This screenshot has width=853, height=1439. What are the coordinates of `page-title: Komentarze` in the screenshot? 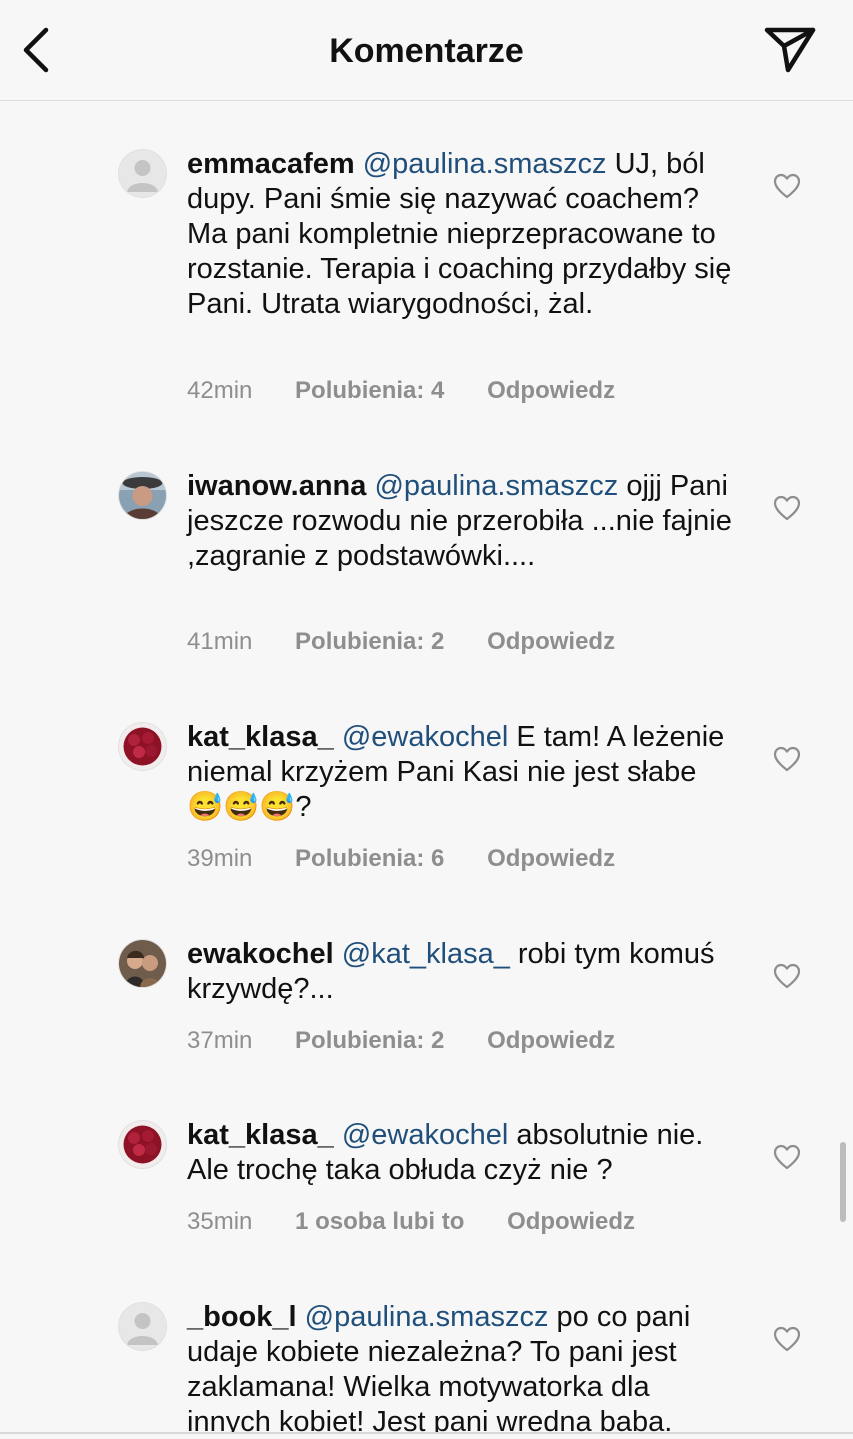 It's located at (426, 51).